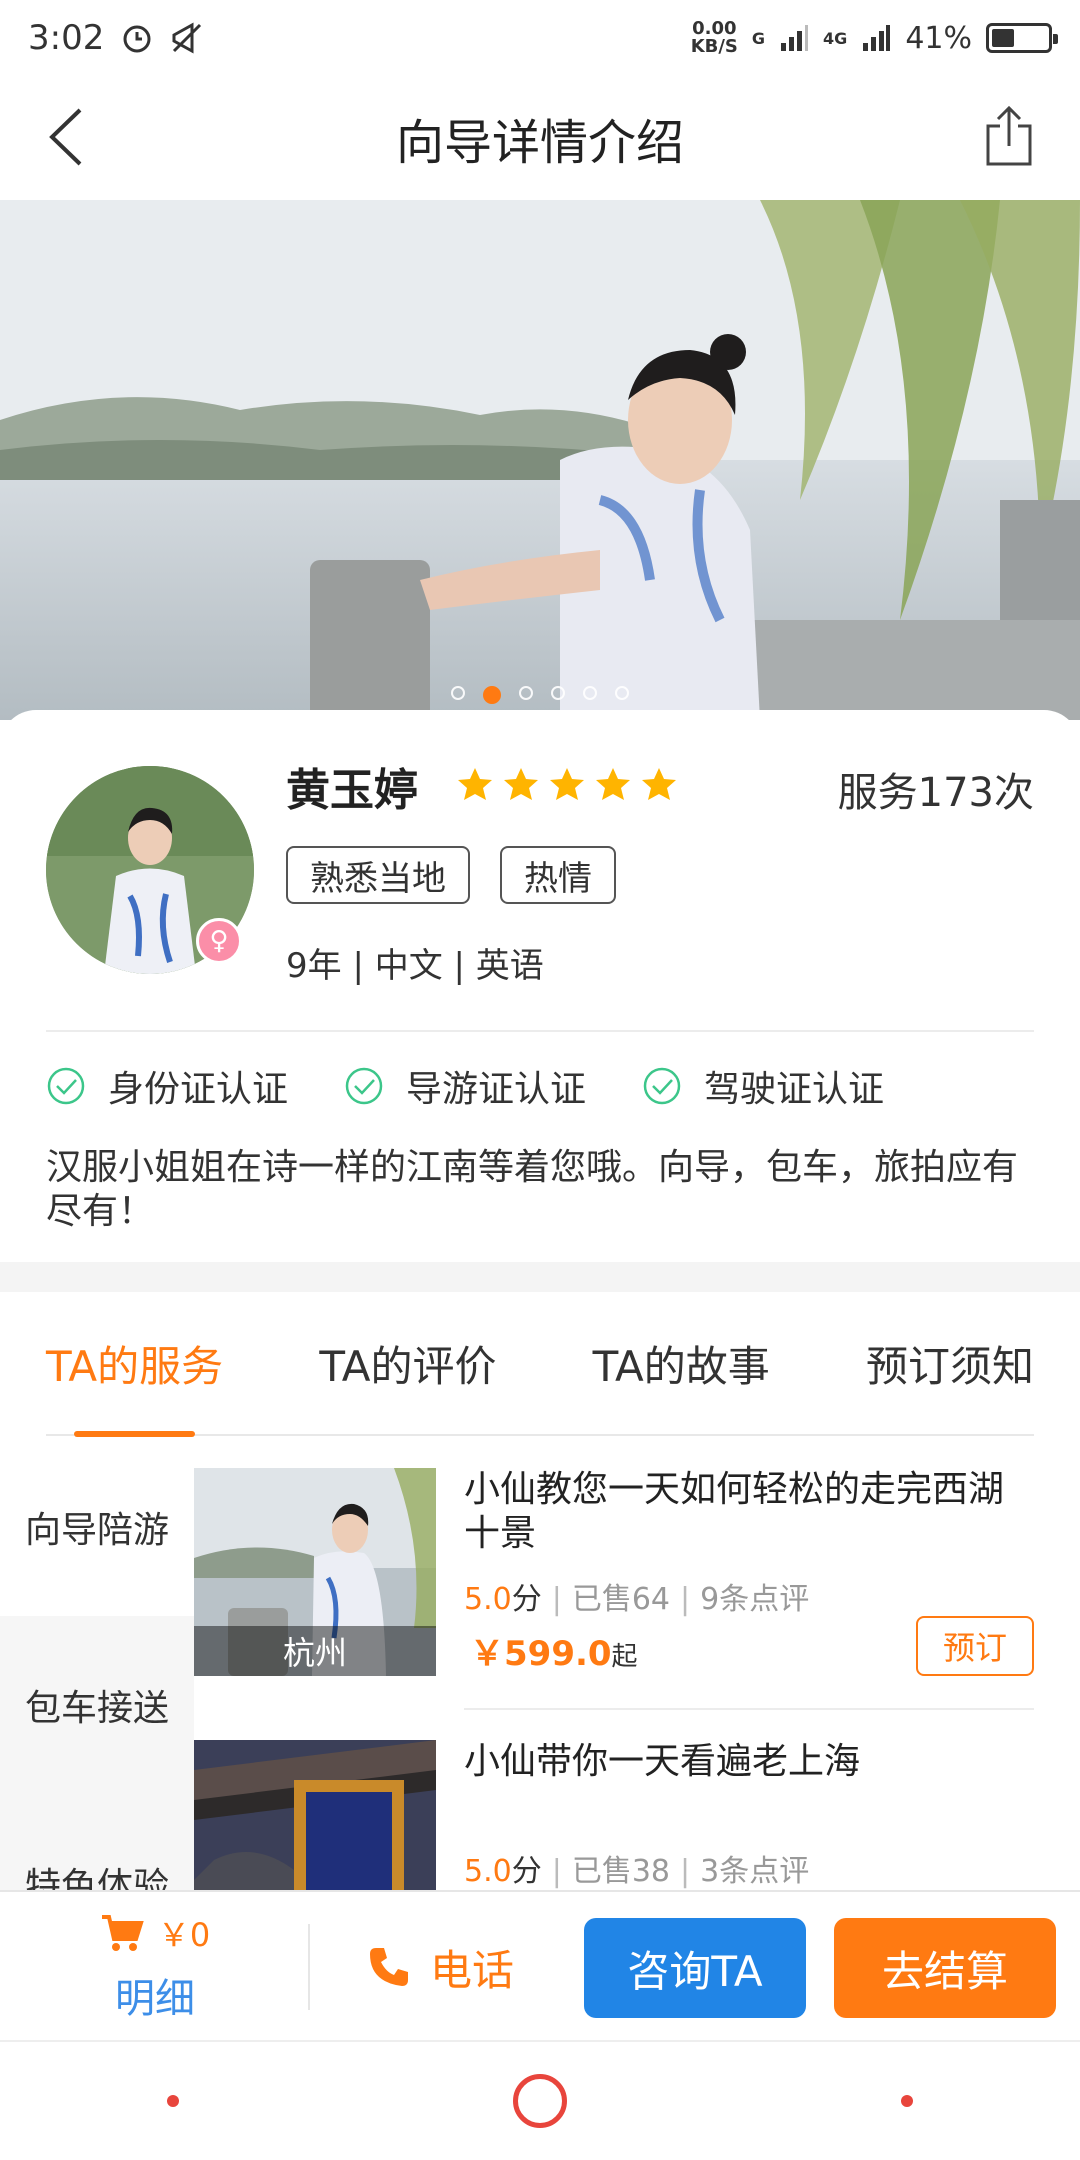 This screenshot has height=2160, width=1080. I want to click on certification-item: 驾驶证认证, so click(763, 1086).